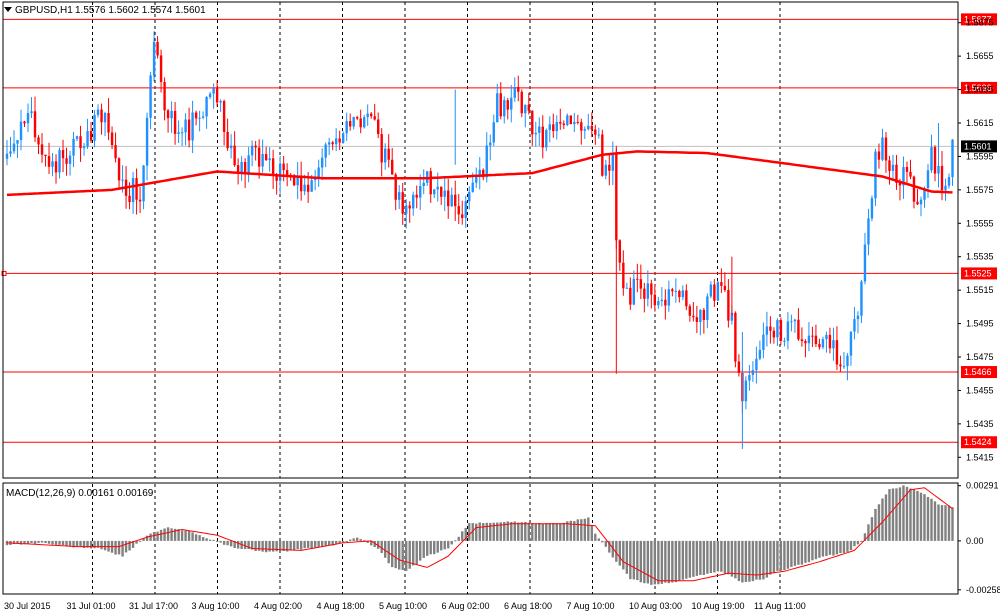  What do you see at coordinates (975, 541) in the screenshot?
I see `macd-y-tick-label: 0.00` at bounding box center [975, 541].